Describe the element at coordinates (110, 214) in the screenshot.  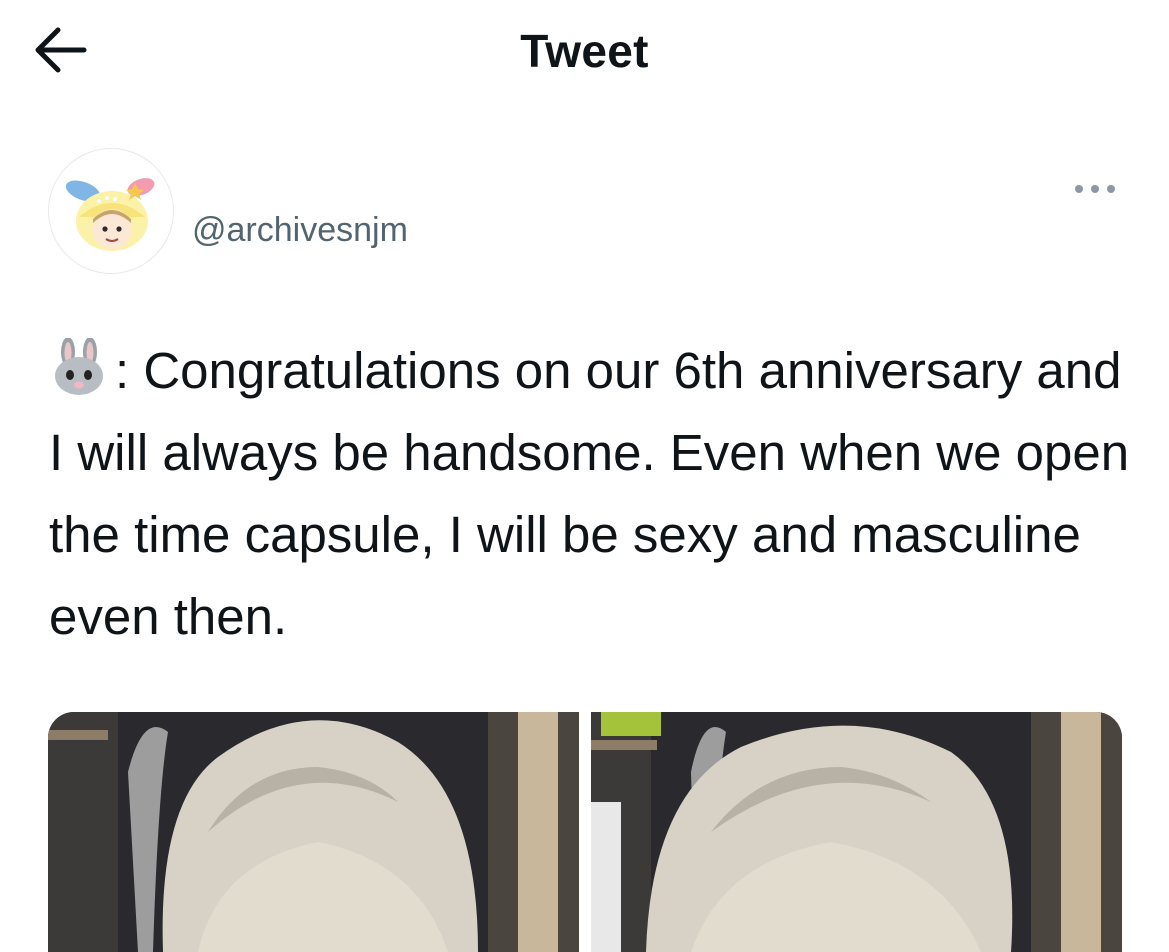
I see `bunny-hat-avatar-icon` at that location.